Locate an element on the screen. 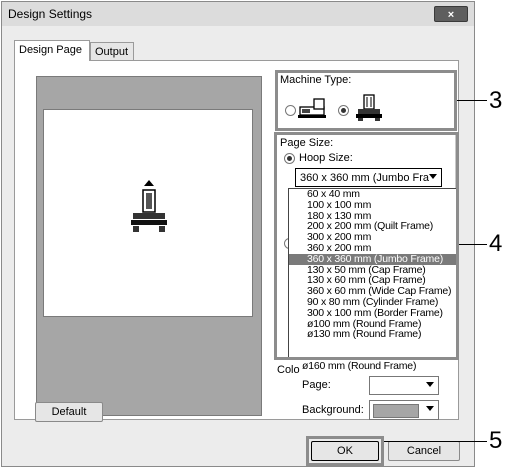 This screenshot has width=515, height=468. background-color-combo is located at coordinates (404, 410).